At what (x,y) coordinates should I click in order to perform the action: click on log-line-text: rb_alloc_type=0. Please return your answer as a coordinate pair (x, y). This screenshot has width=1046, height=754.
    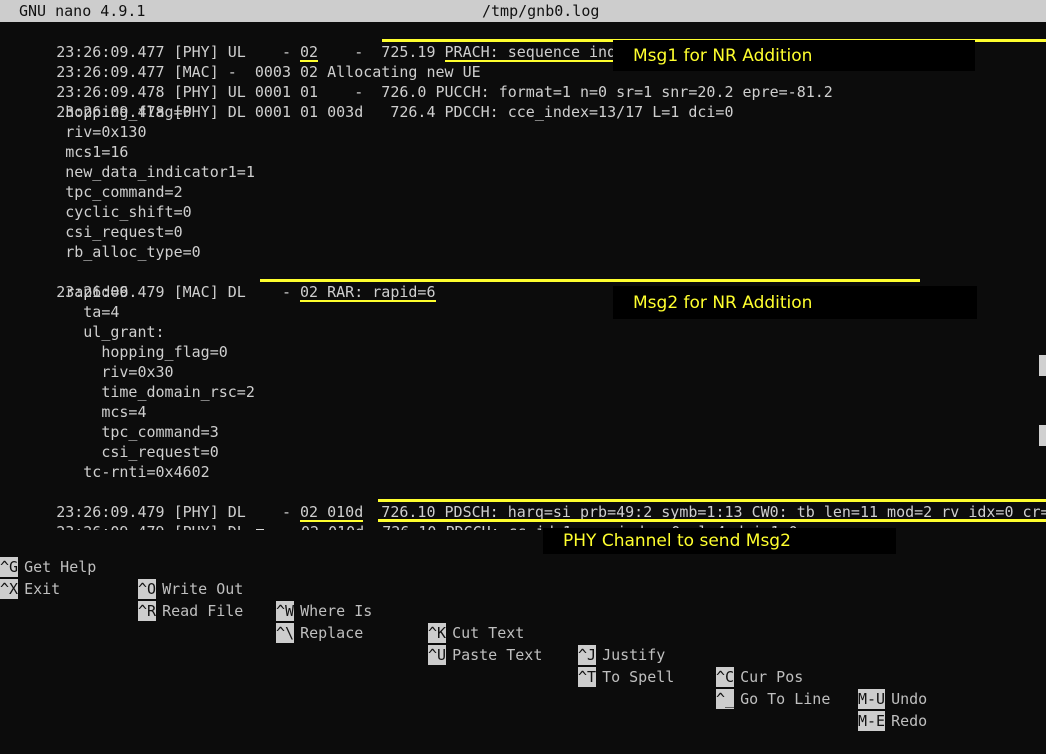
    Looking at the image, I should click on (101, 252).